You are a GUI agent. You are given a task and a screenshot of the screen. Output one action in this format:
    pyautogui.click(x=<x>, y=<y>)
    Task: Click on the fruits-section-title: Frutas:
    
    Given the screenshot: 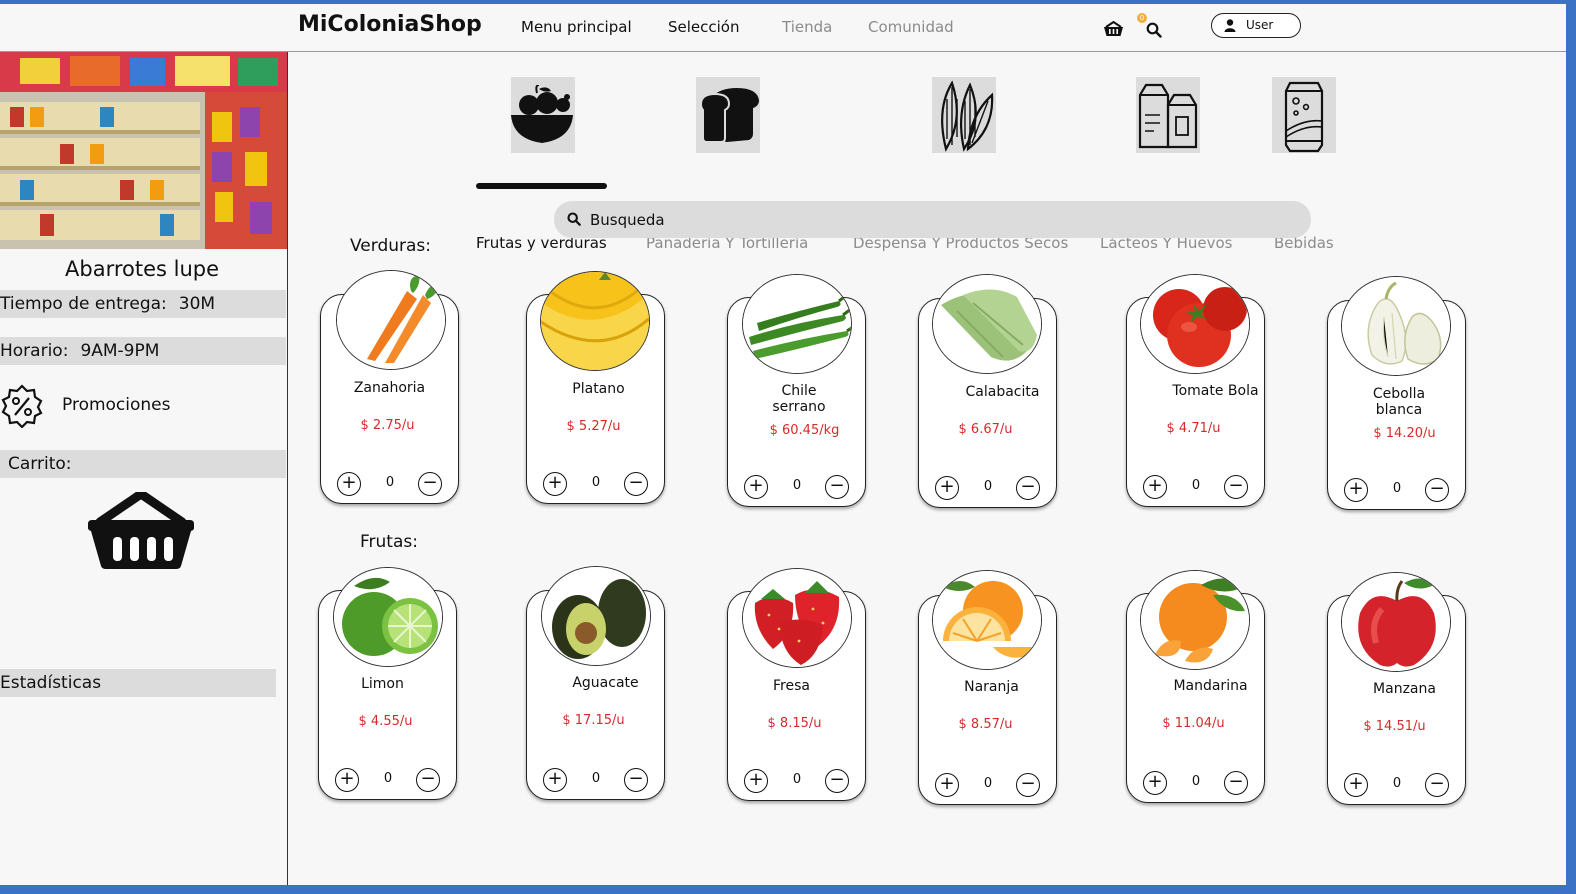 What is the action you would take?
    pyautogui.click(x=389, y=542)
    